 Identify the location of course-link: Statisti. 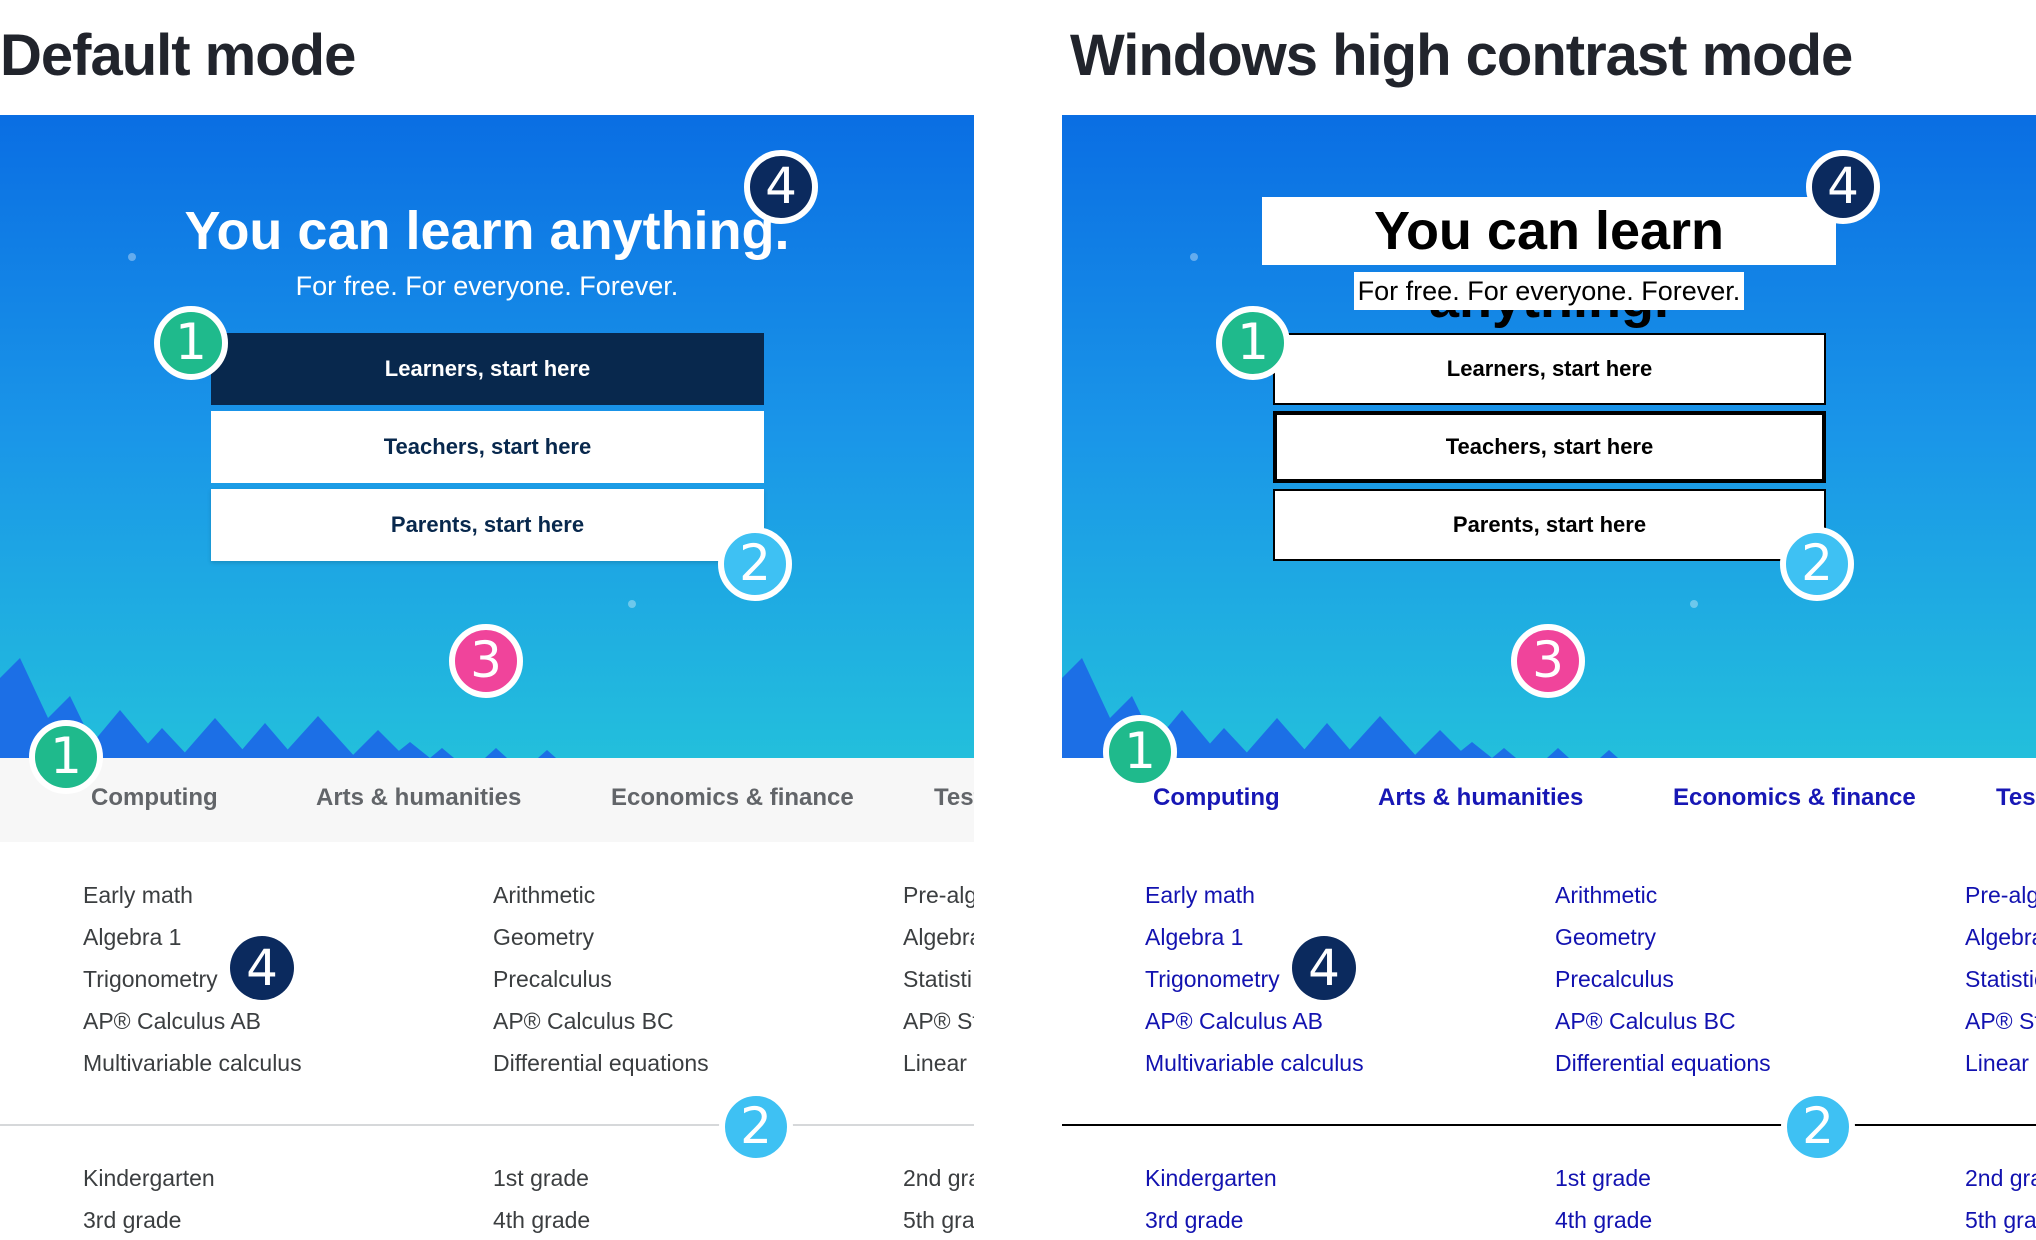
(938, 979).